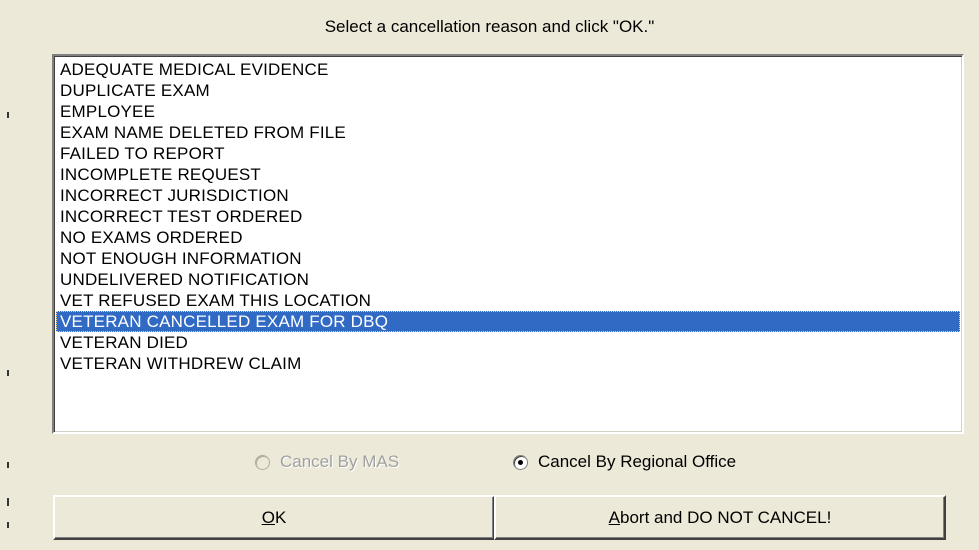 The height and width of the screenshot is (550, 979). Describe the element at coordinates (508, 195) in the screenshot. I see `list-item: INCORRECT JURISDICTION` at that location.